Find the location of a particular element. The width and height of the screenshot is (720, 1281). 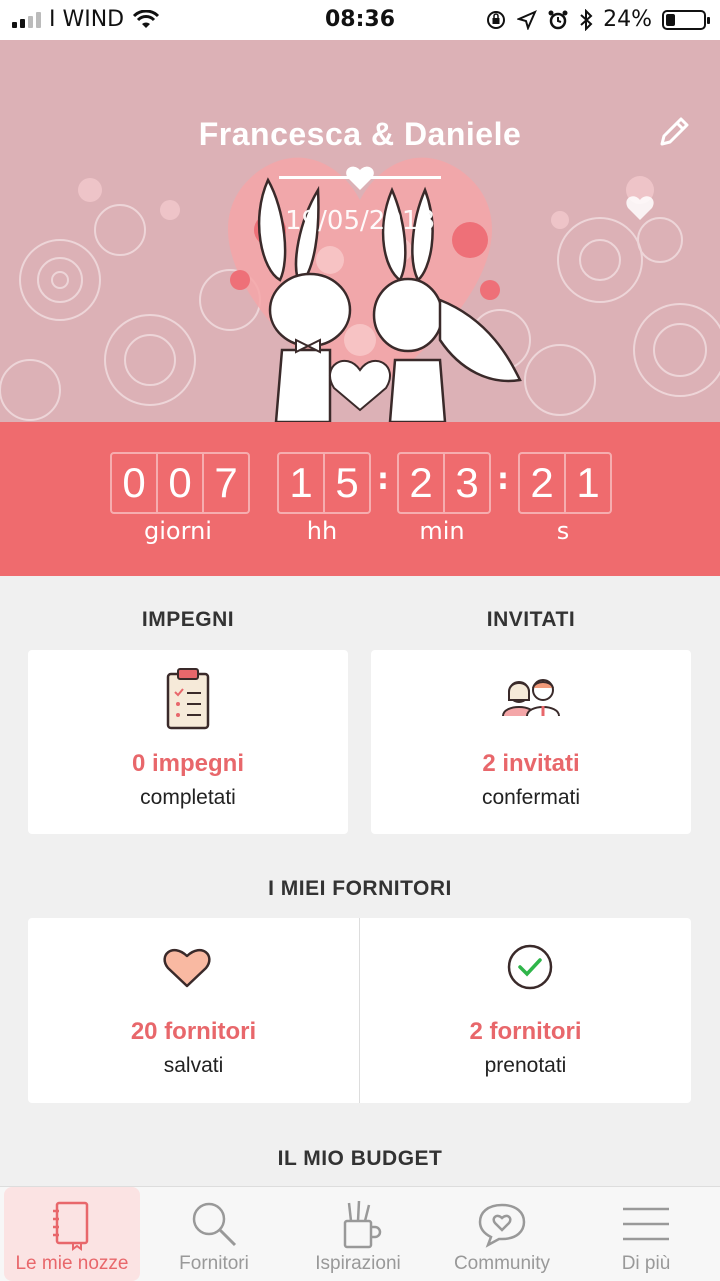

guests-status: confermati is located at coordinates (531, 797).